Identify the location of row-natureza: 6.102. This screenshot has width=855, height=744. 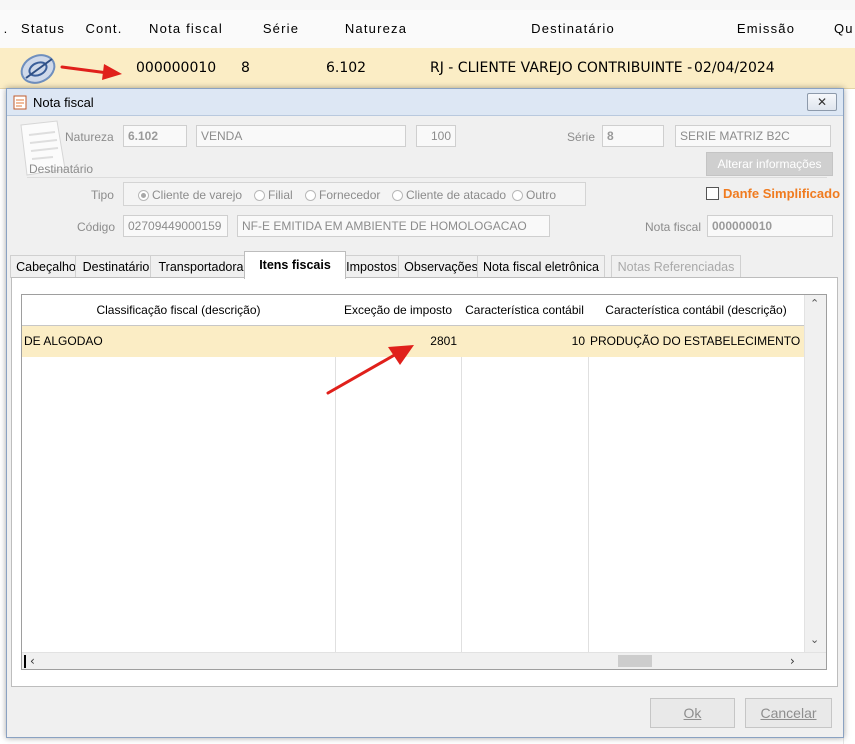
(346, 68).